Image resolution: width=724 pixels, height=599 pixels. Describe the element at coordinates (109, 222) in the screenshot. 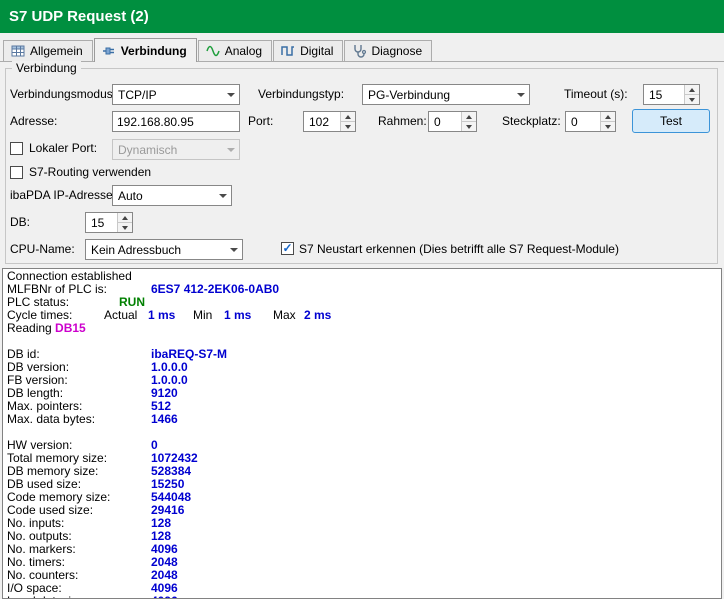

I see `db-input: 15` at that location.